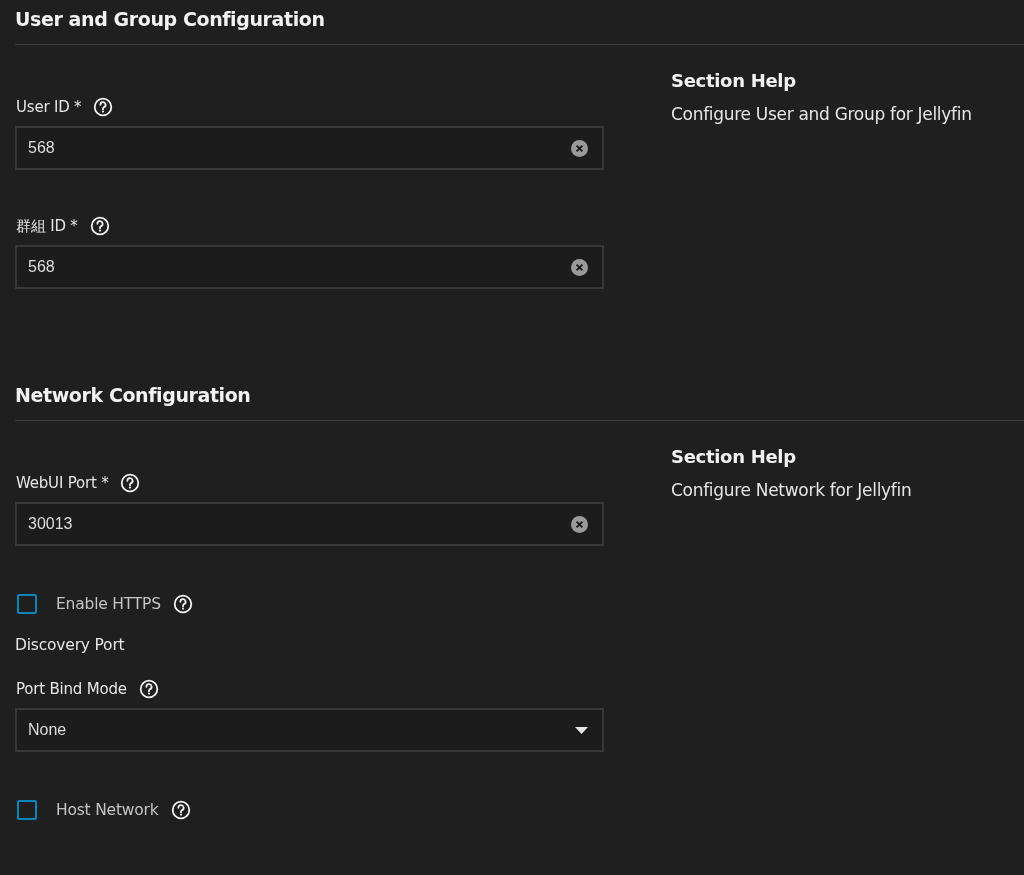  Describe the element at coordinates (309, 524) in the screenshot. I see `input-field: 30013` at that location.